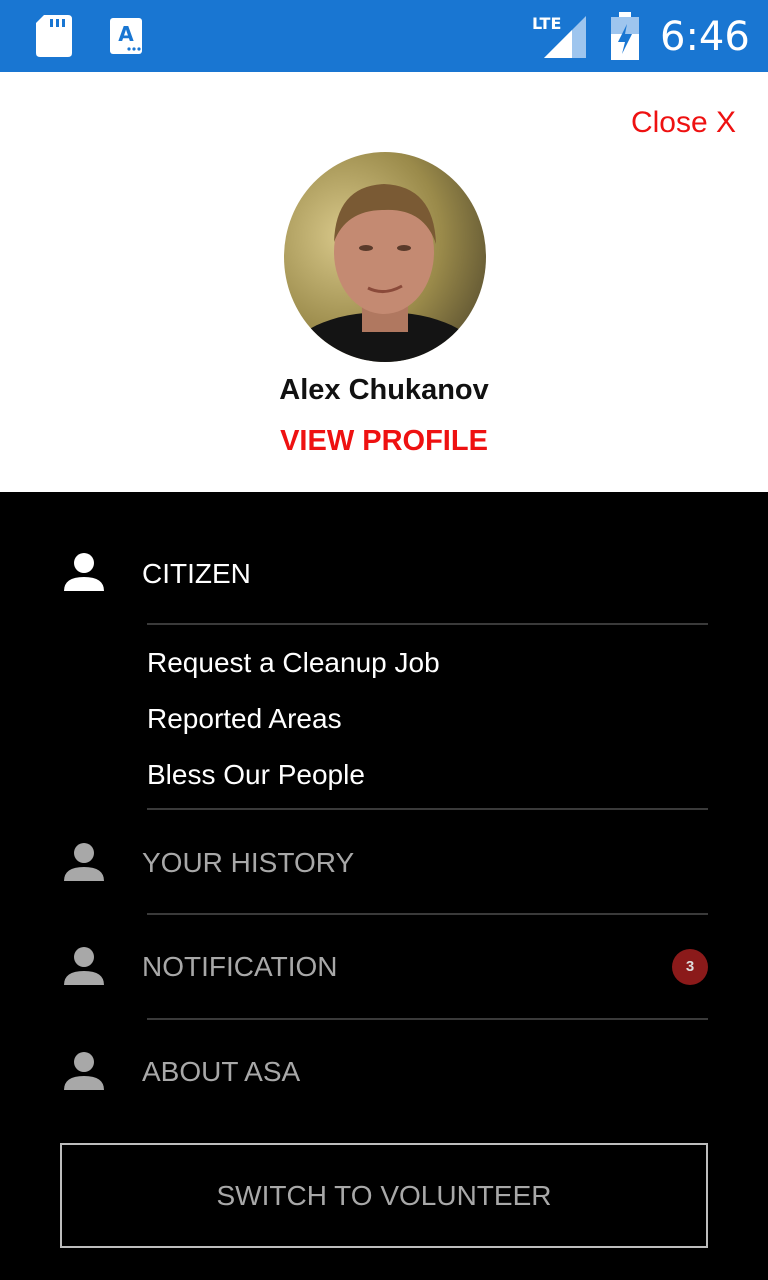 The image size is (768, 1280). What do you see at coordinates (384, 864) in the screenshot?
I see `menu-item-your-history: YOUR HISTORY` at bounding box center [384, 864].